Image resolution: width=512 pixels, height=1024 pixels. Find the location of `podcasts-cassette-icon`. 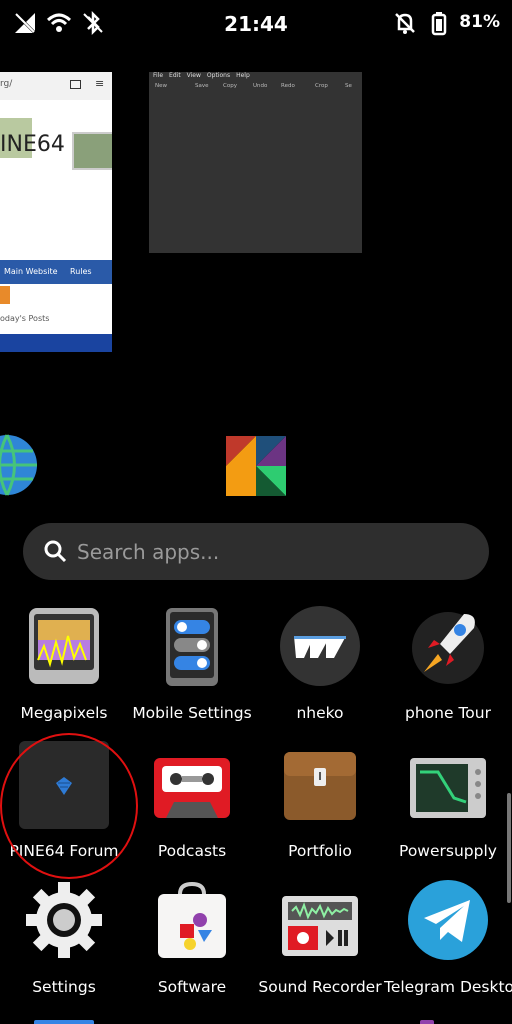

podcasts-cassette-icon is located at coordinates (192, 788).